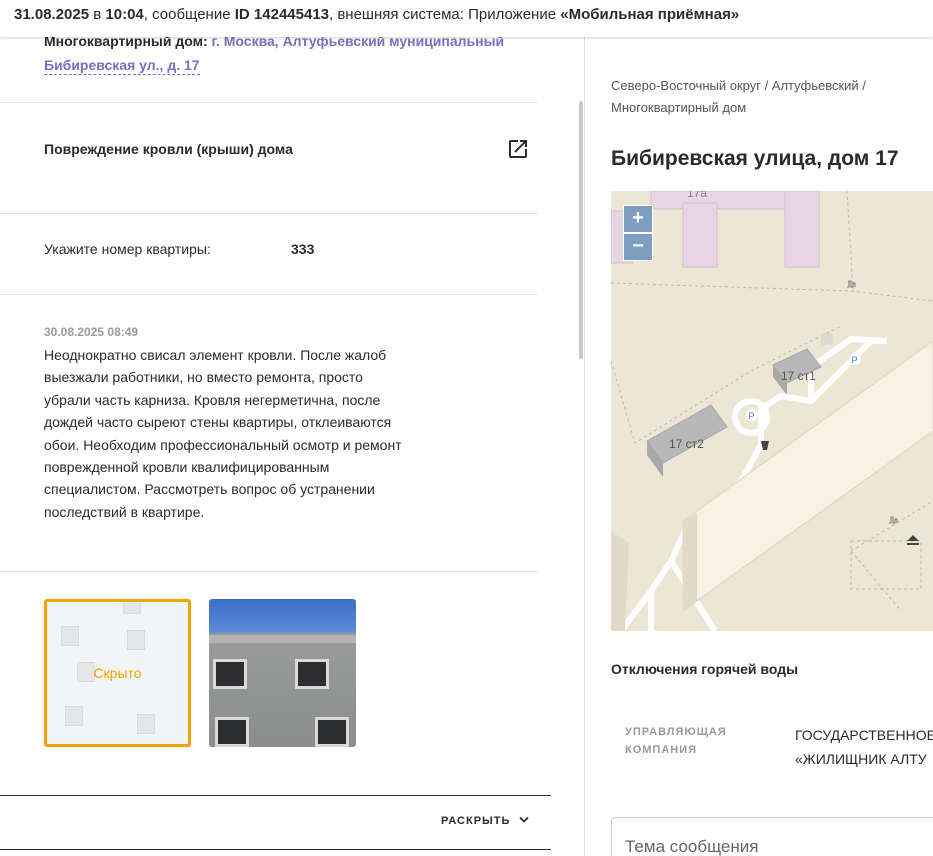  What do you see at coordinates (303, 249) in the screenshot?
I see `apartment-value: 333` at bounding box center [303, 249].